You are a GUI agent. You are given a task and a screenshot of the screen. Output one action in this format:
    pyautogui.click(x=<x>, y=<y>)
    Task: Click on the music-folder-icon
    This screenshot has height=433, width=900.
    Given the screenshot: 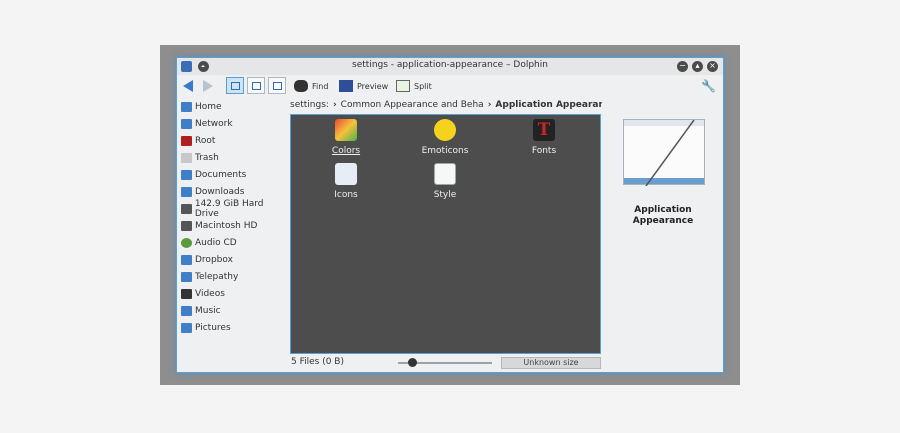 What is the action you would take?
    pyautogui.click(x=186, y=310)
    